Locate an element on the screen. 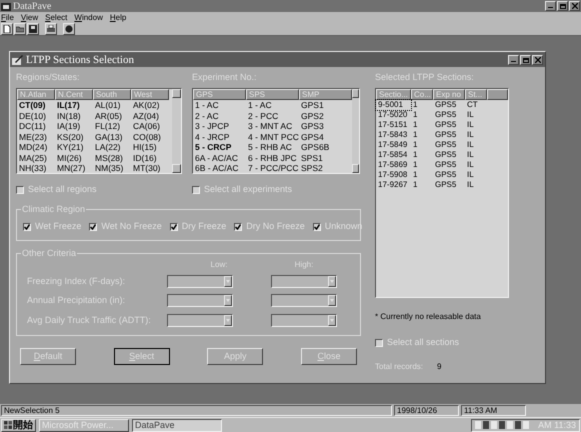 The width and height of the screenshot is (581, 432). list-item: 6 - RHB JPC is located at coordinates (272, 157).